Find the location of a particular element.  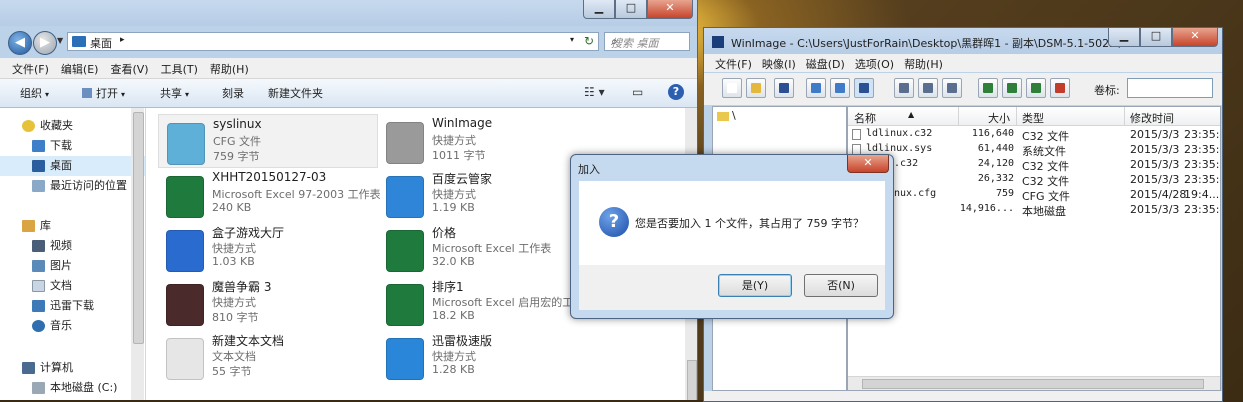

nav-desktop: 桌面 is located at coordinates (72, 166).